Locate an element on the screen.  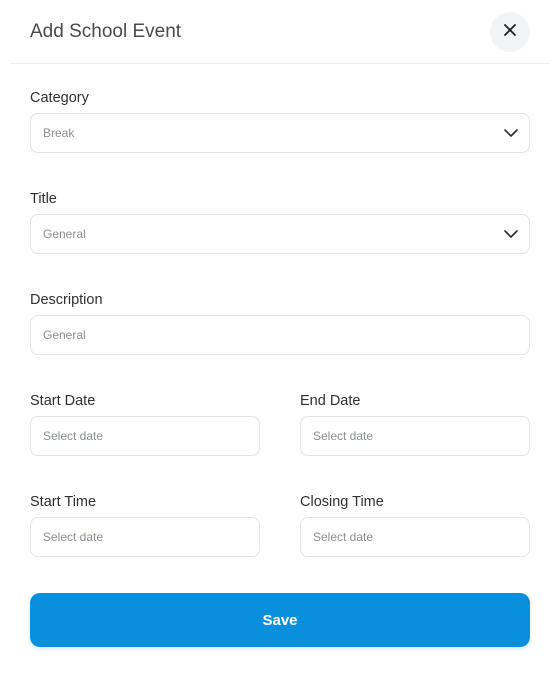
start-date-picker: Select date is located at coordinates (145, 436).